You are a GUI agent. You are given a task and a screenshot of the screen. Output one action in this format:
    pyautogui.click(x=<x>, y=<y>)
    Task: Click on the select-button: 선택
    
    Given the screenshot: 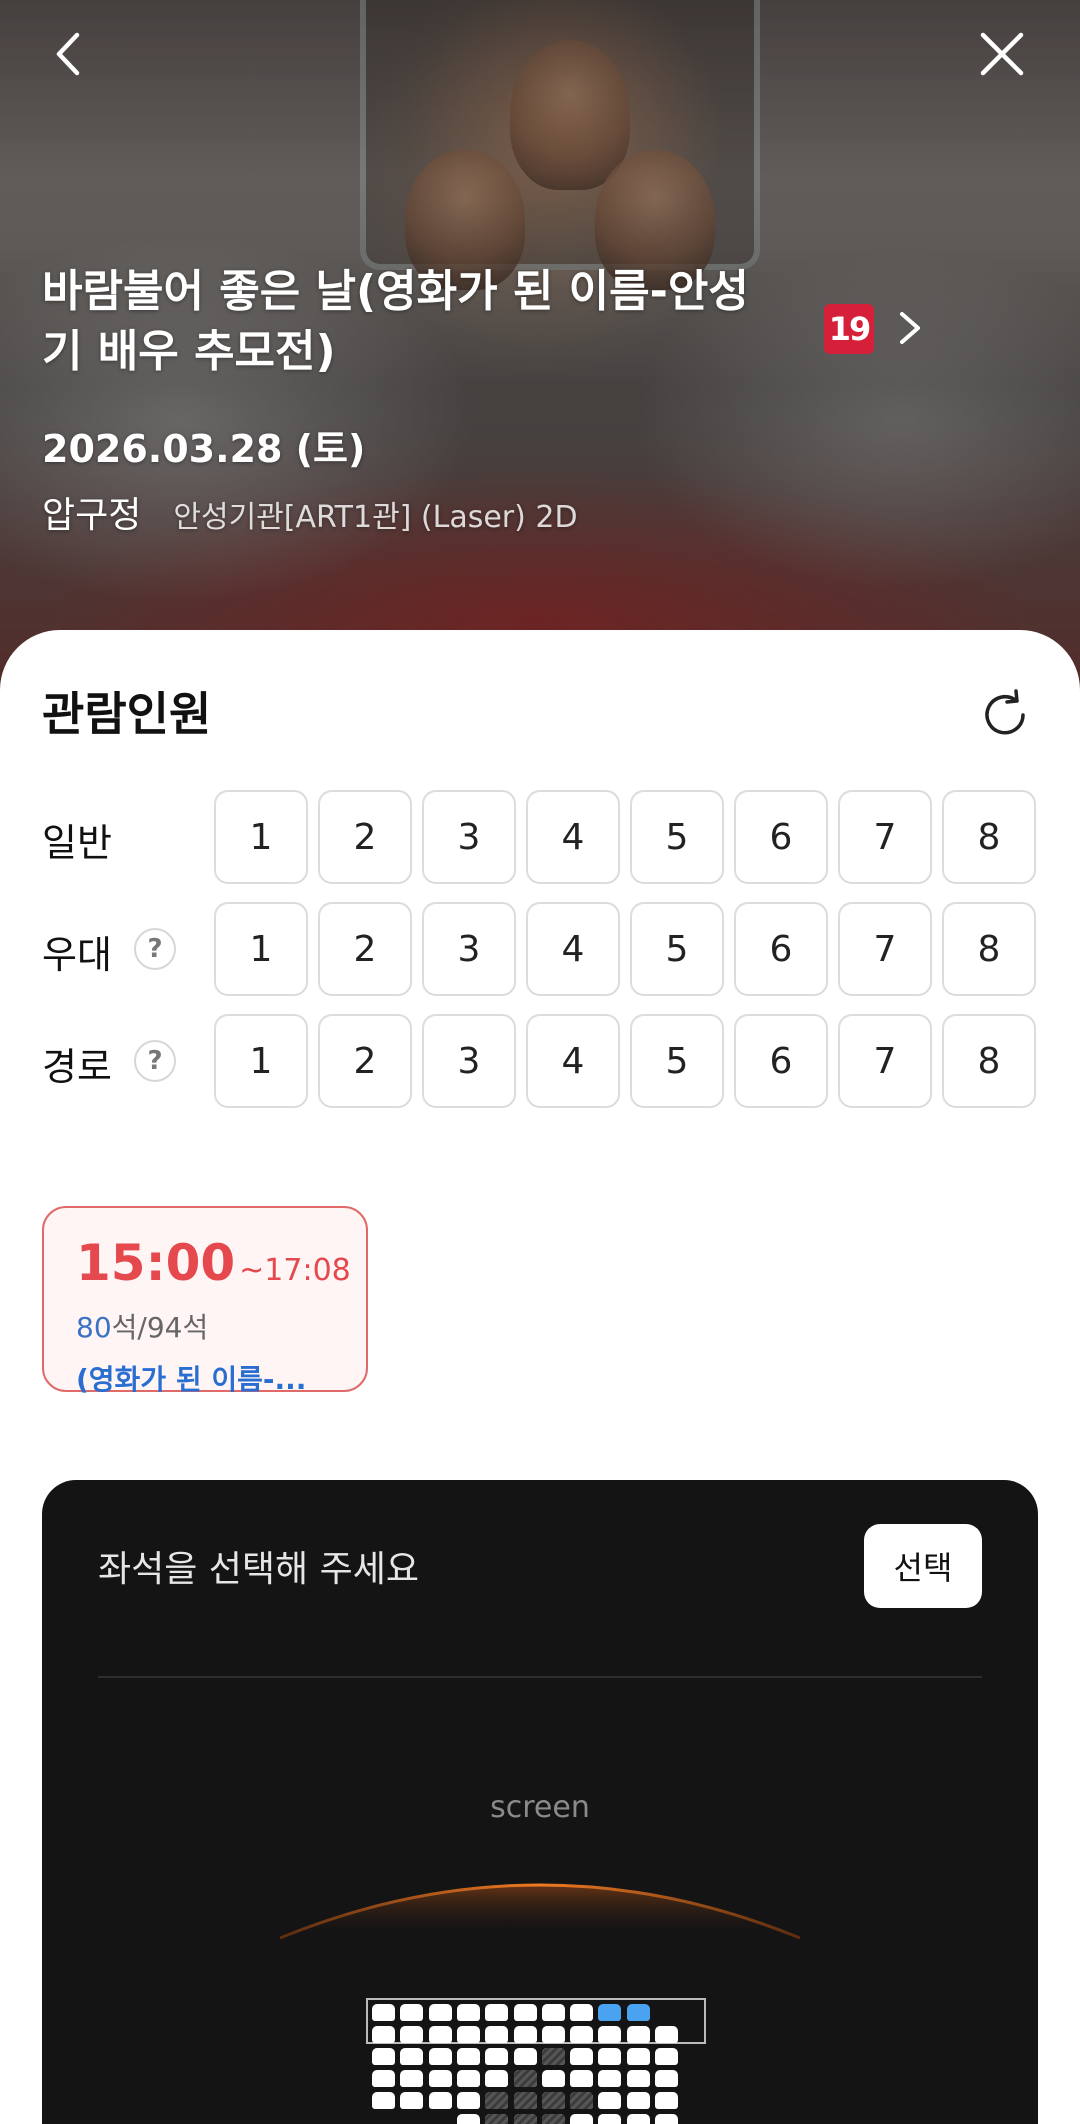 What is the action you would take?
    pyautogui.click(x=923, y=1566)
    